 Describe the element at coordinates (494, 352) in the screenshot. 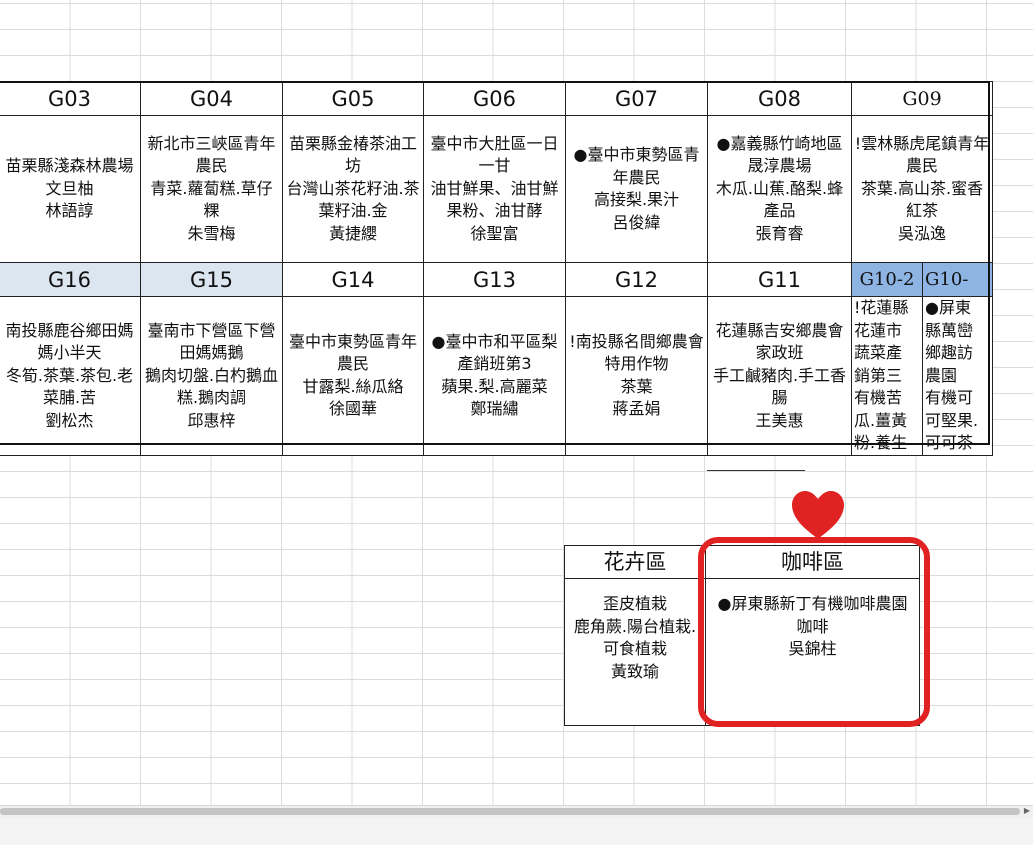

I see `booth-vendor: ●臺中市和平區梨產銷班第3` at that location.